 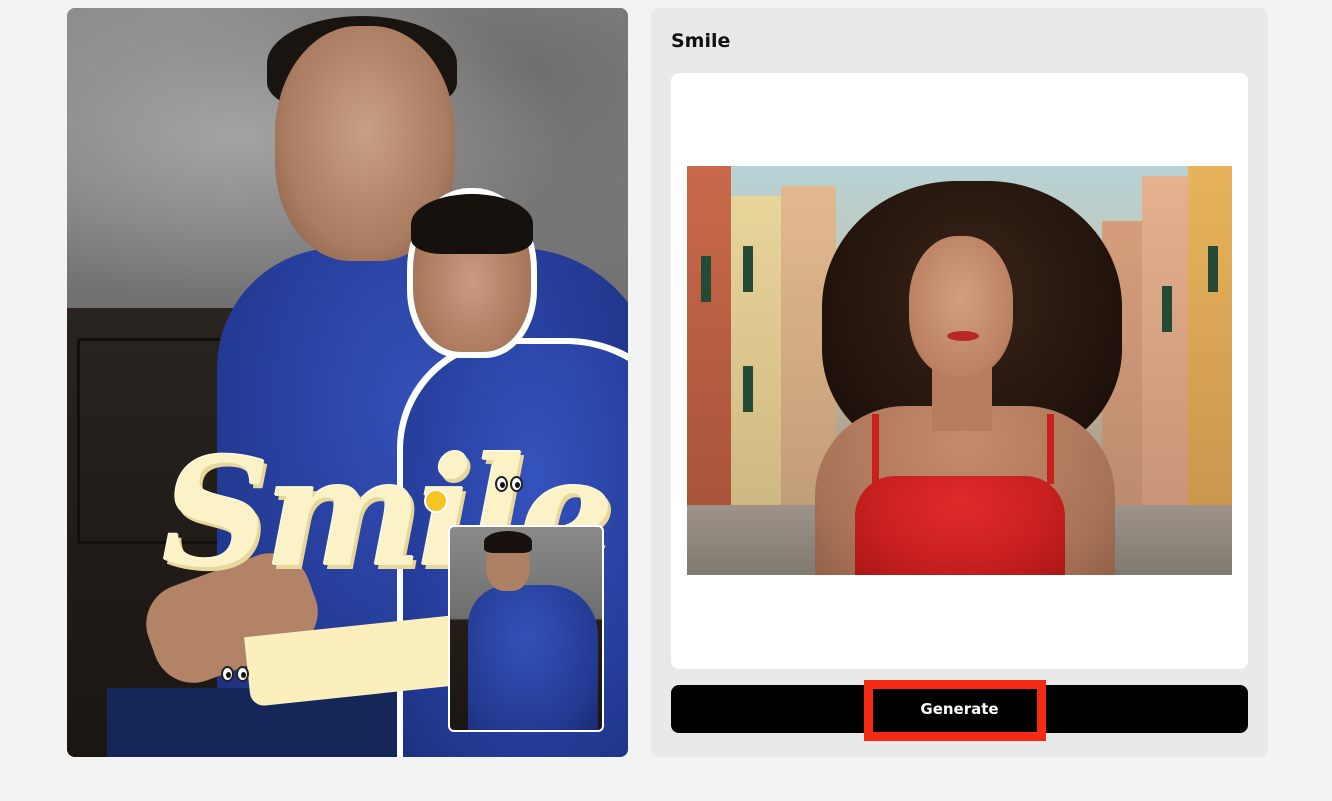 What do you see at coordinates (960, 525) in the screenshot?
I see `red-top` at bounding box center [960, 525].